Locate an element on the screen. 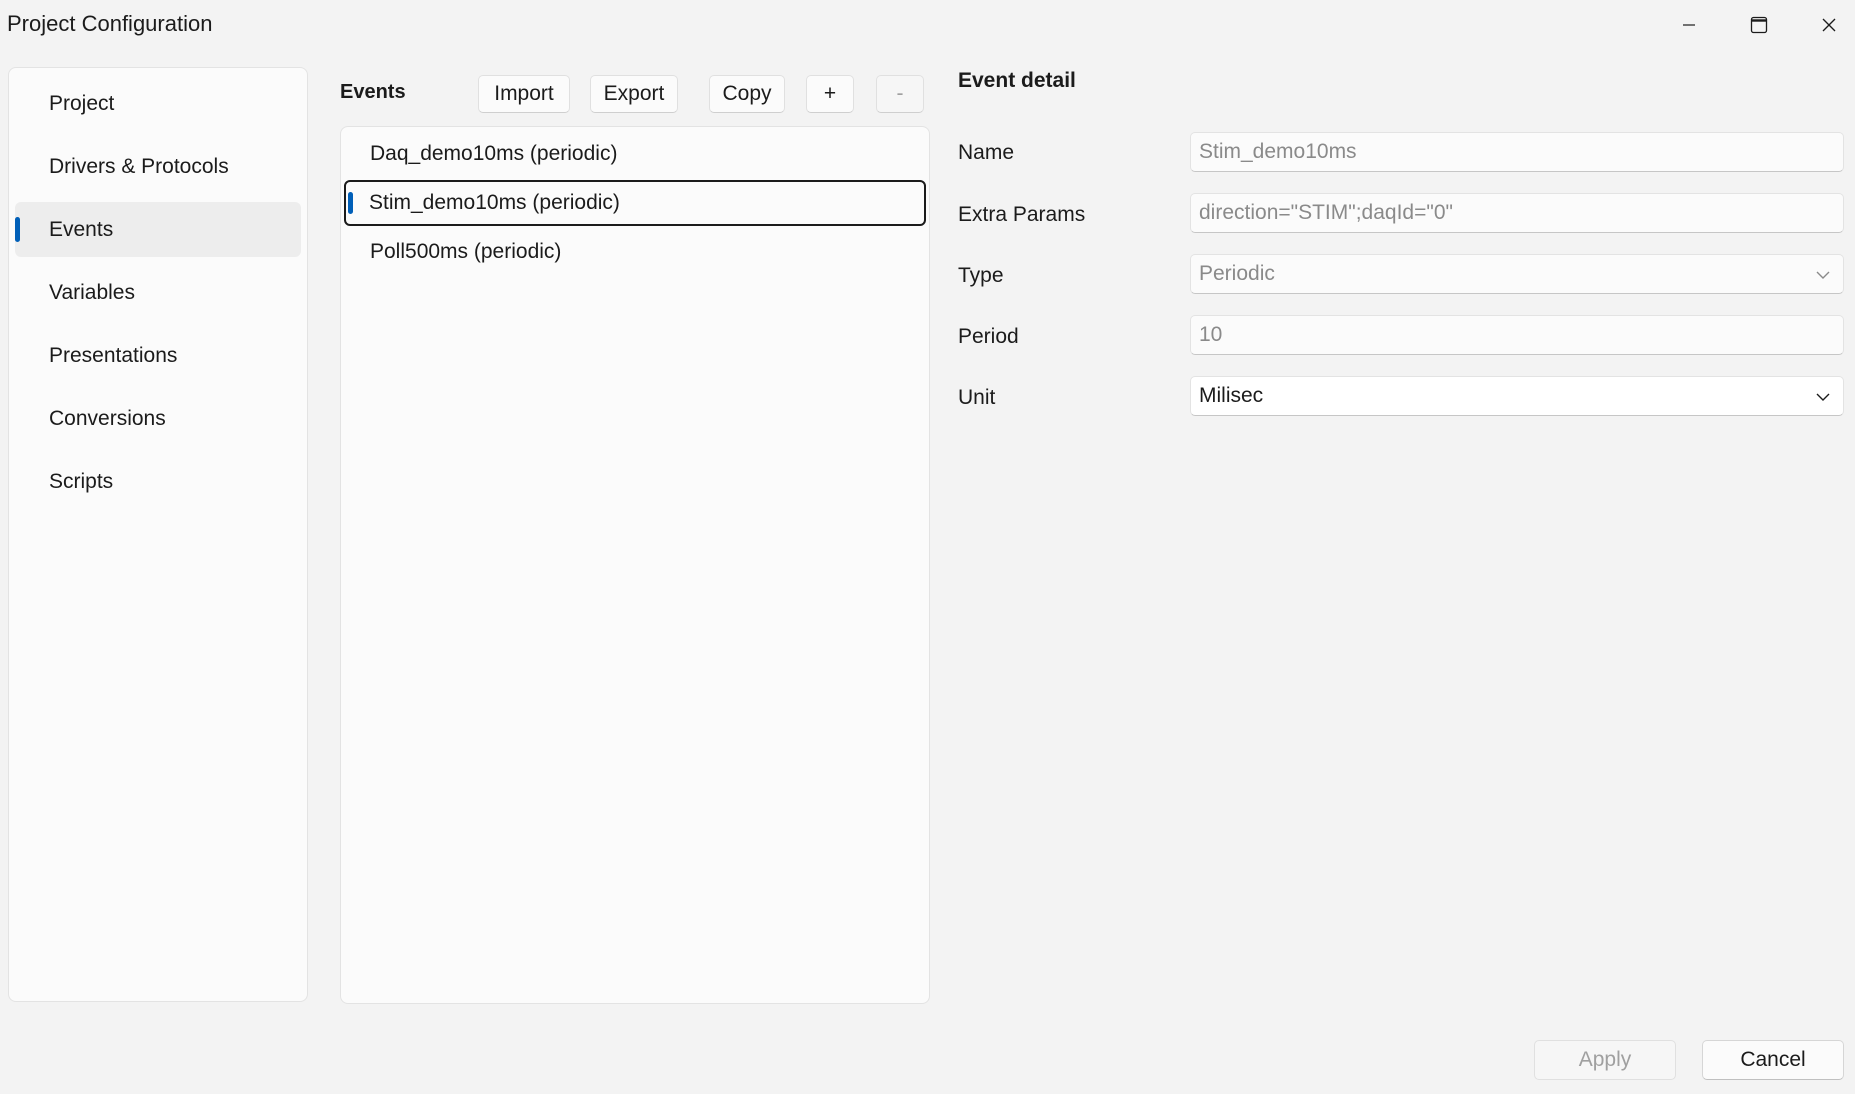 The image size is (1855, 1094). event-list-item-stim-demo10ms: Stim_demo10ms (periodic) is located at coordinates (635, 203).